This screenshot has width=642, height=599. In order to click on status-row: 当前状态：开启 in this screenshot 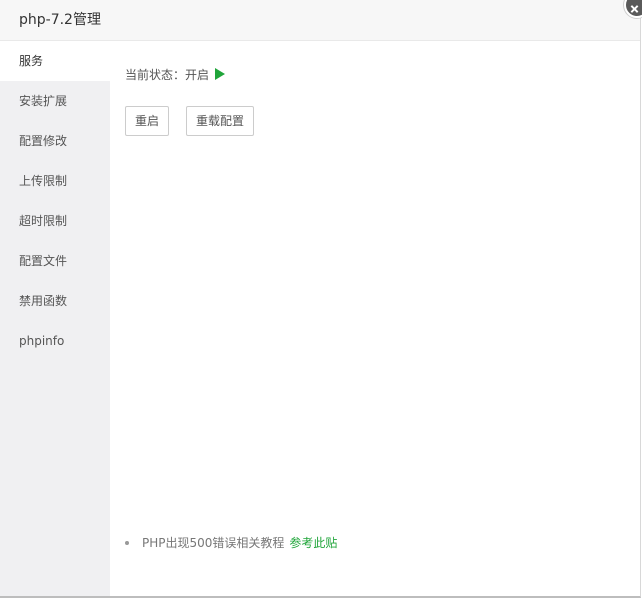, I will do `click(175, 75)`.